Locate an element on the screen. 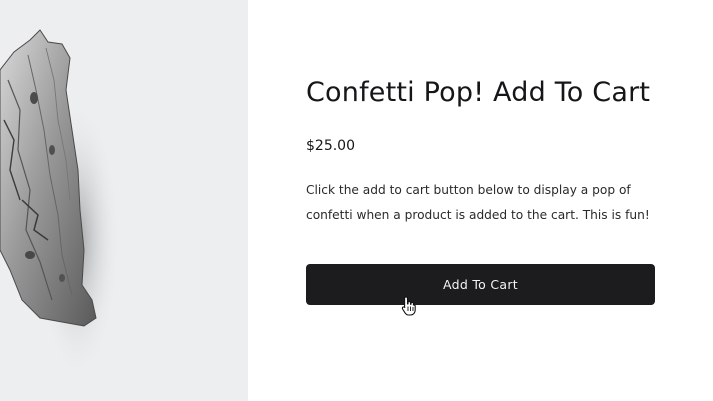 Image resolution: width=713 pixels, height=401 pixels. product-price: $25.00 is located at coordinates (330, 146).